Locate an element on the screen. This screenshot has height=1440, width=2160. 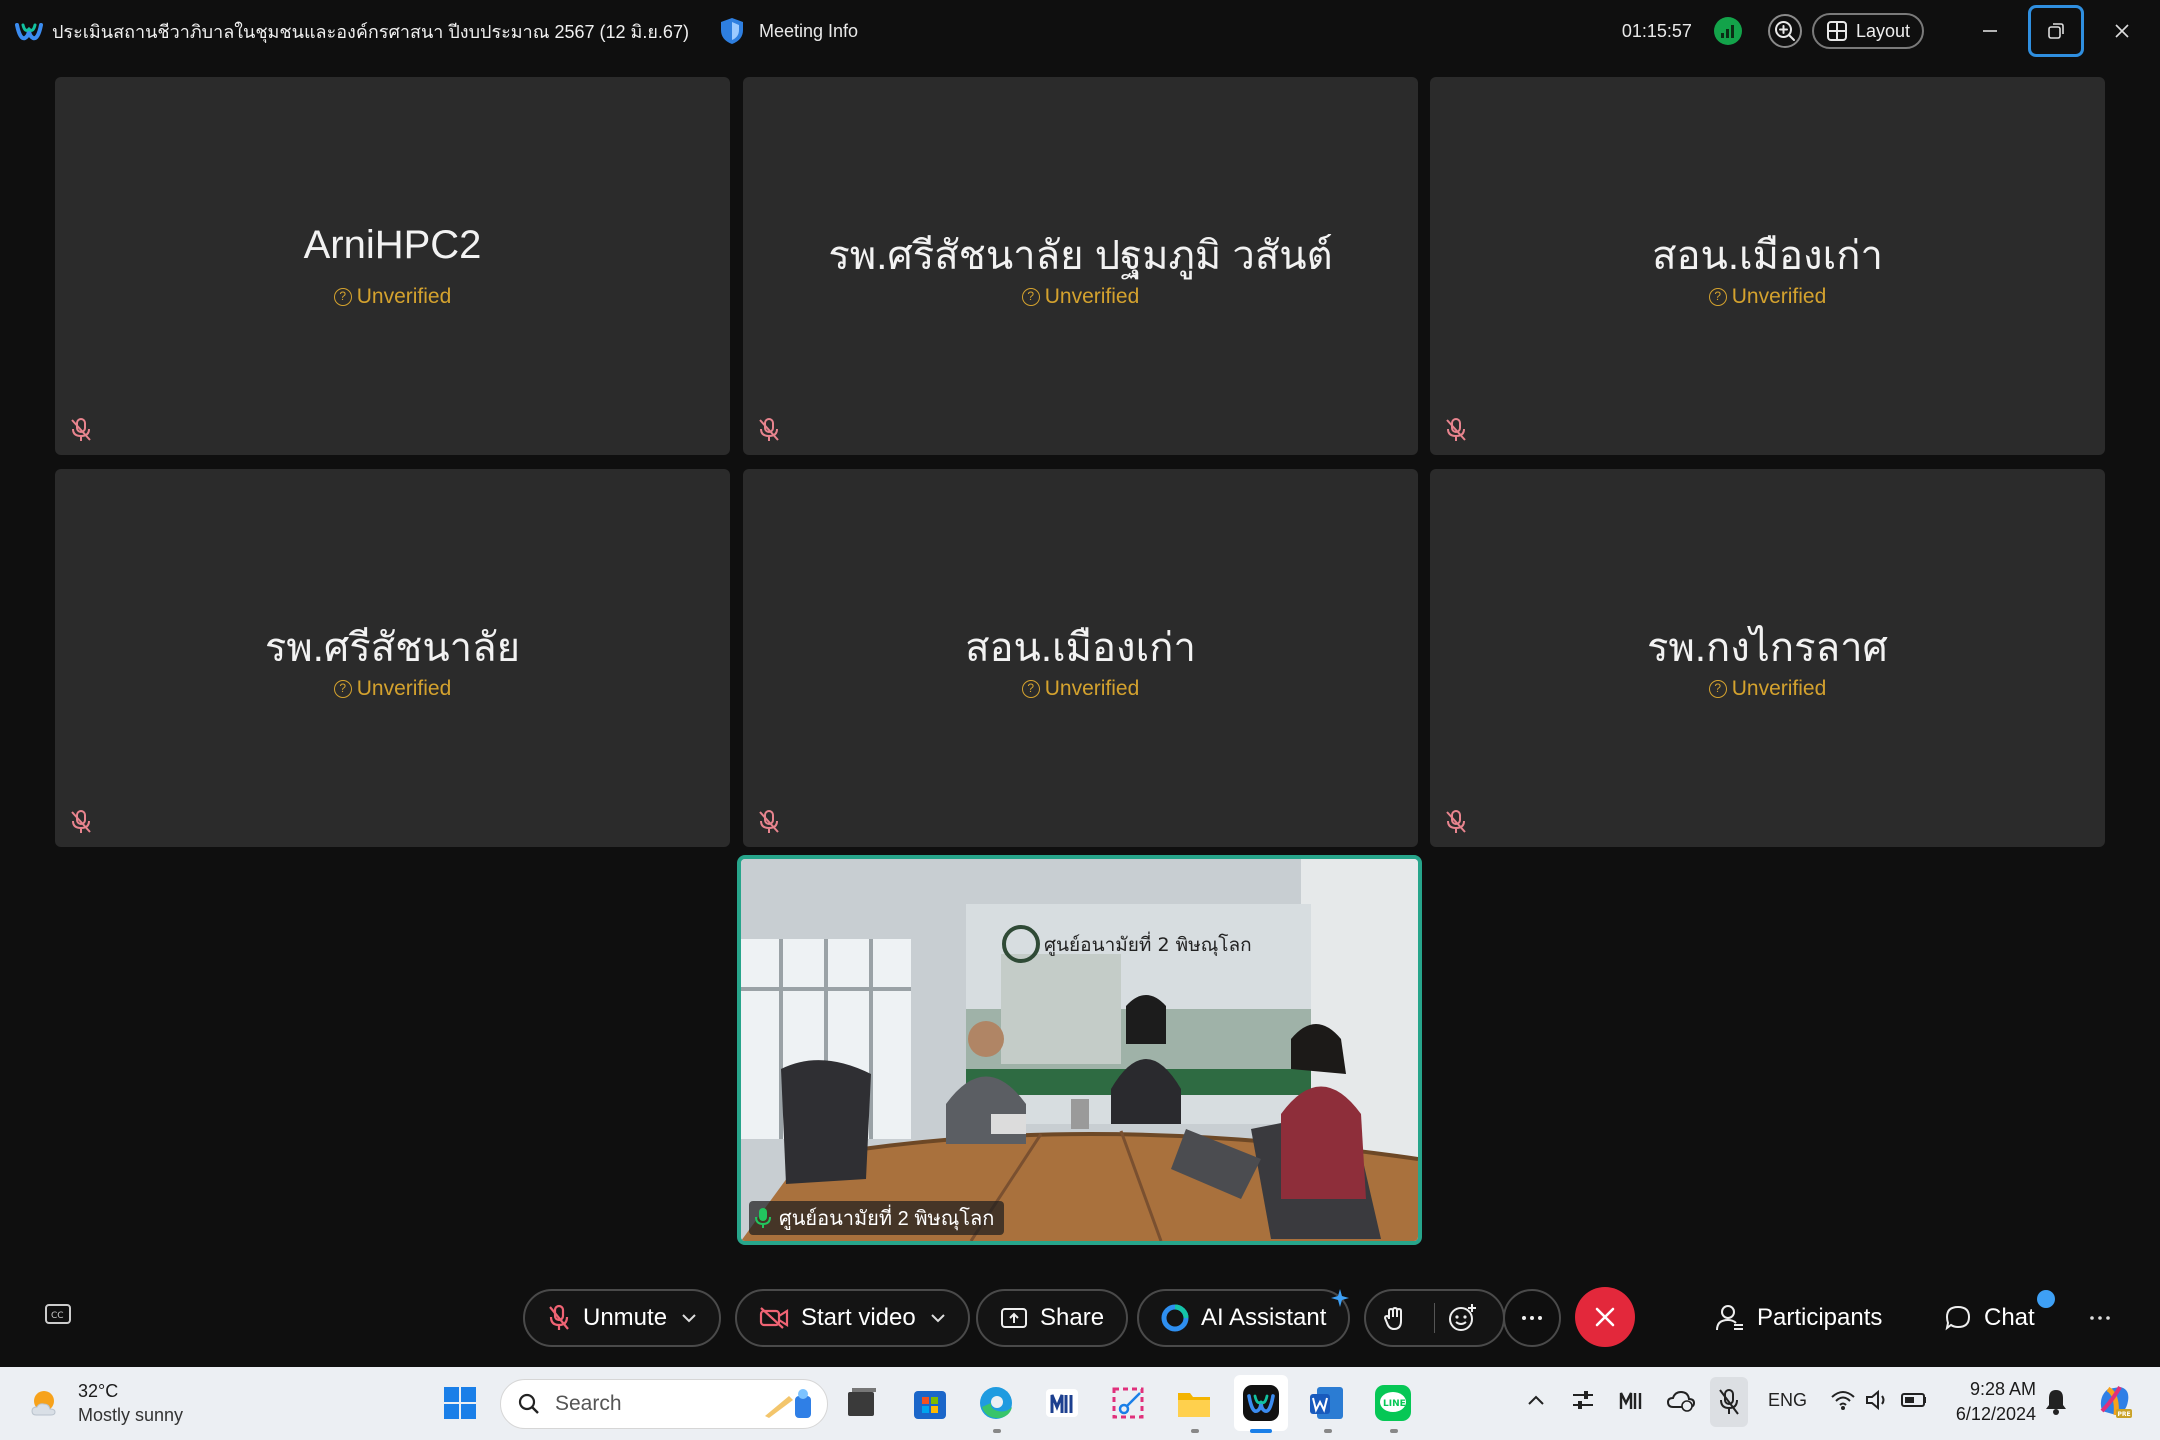
more-options-button is located at coordinates (1532, 1318).